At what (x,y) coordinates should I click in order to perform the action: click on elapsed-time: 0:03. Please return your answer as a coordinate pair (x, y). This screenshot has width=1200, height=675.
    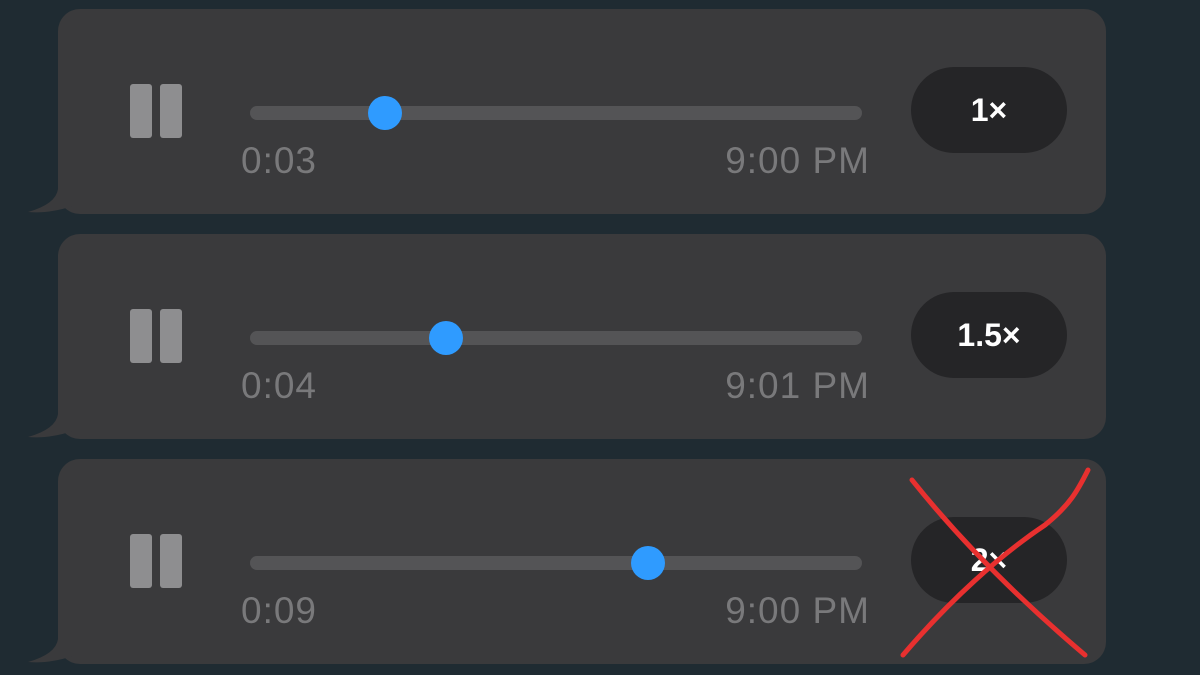
    Looking at the image, I should click on (279, 160).